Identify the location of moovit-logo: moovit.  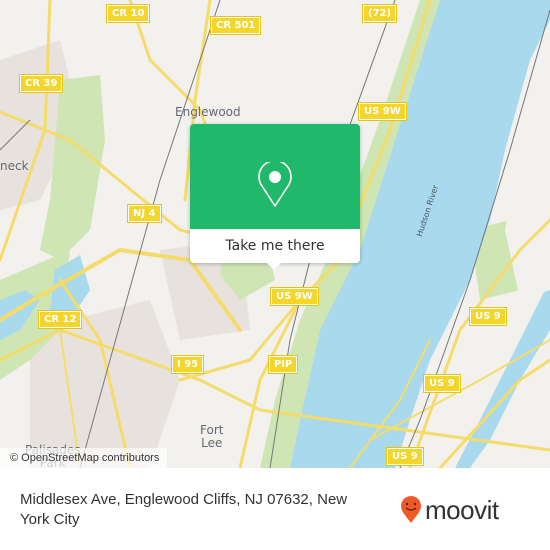
(449, 510).